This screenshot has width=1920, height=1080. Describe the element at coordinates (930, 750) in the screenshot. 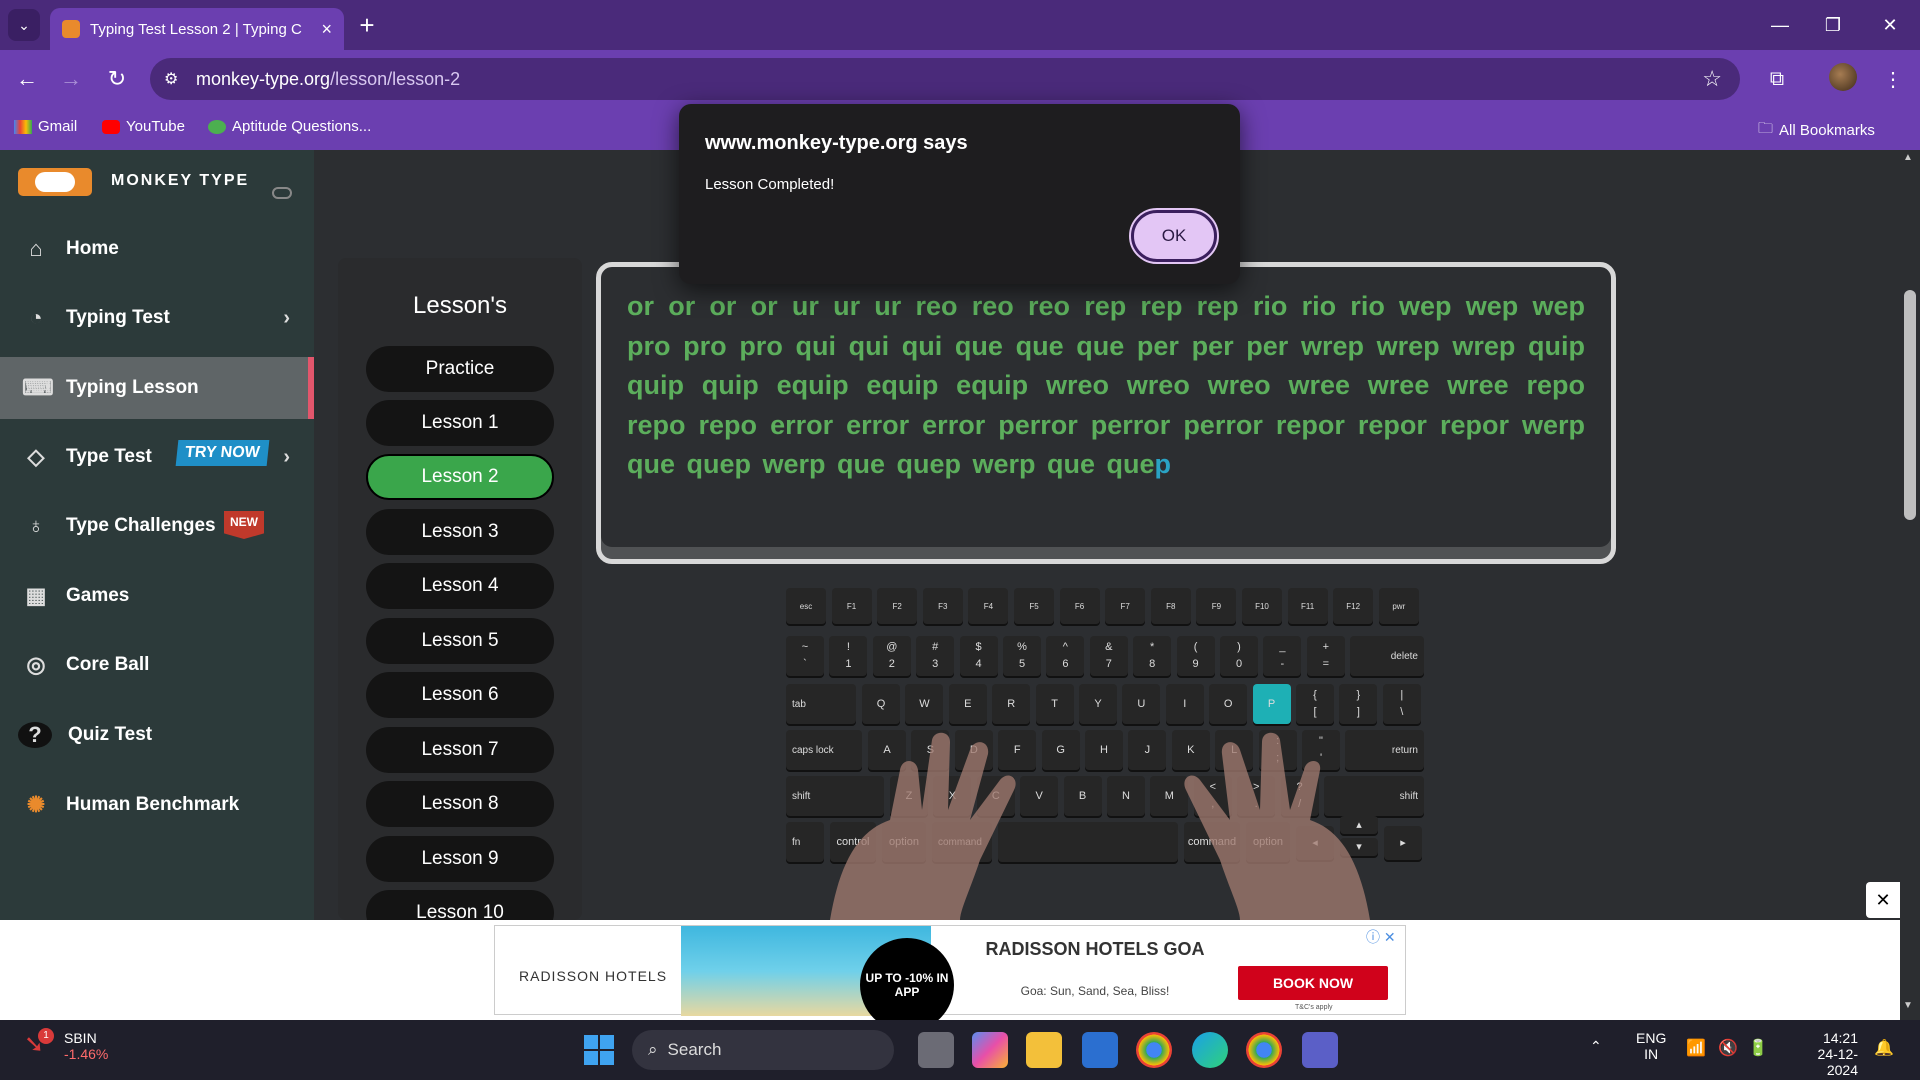

I see `key-s: S` at that location.